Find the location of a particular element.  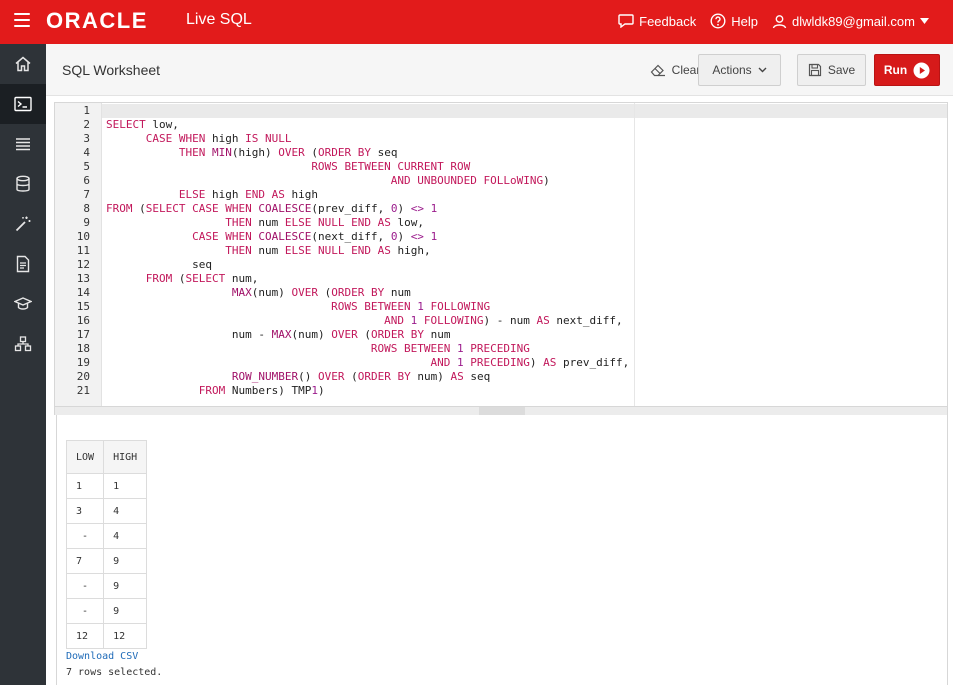

line-number: 21 is located at coordinates (83, 390).